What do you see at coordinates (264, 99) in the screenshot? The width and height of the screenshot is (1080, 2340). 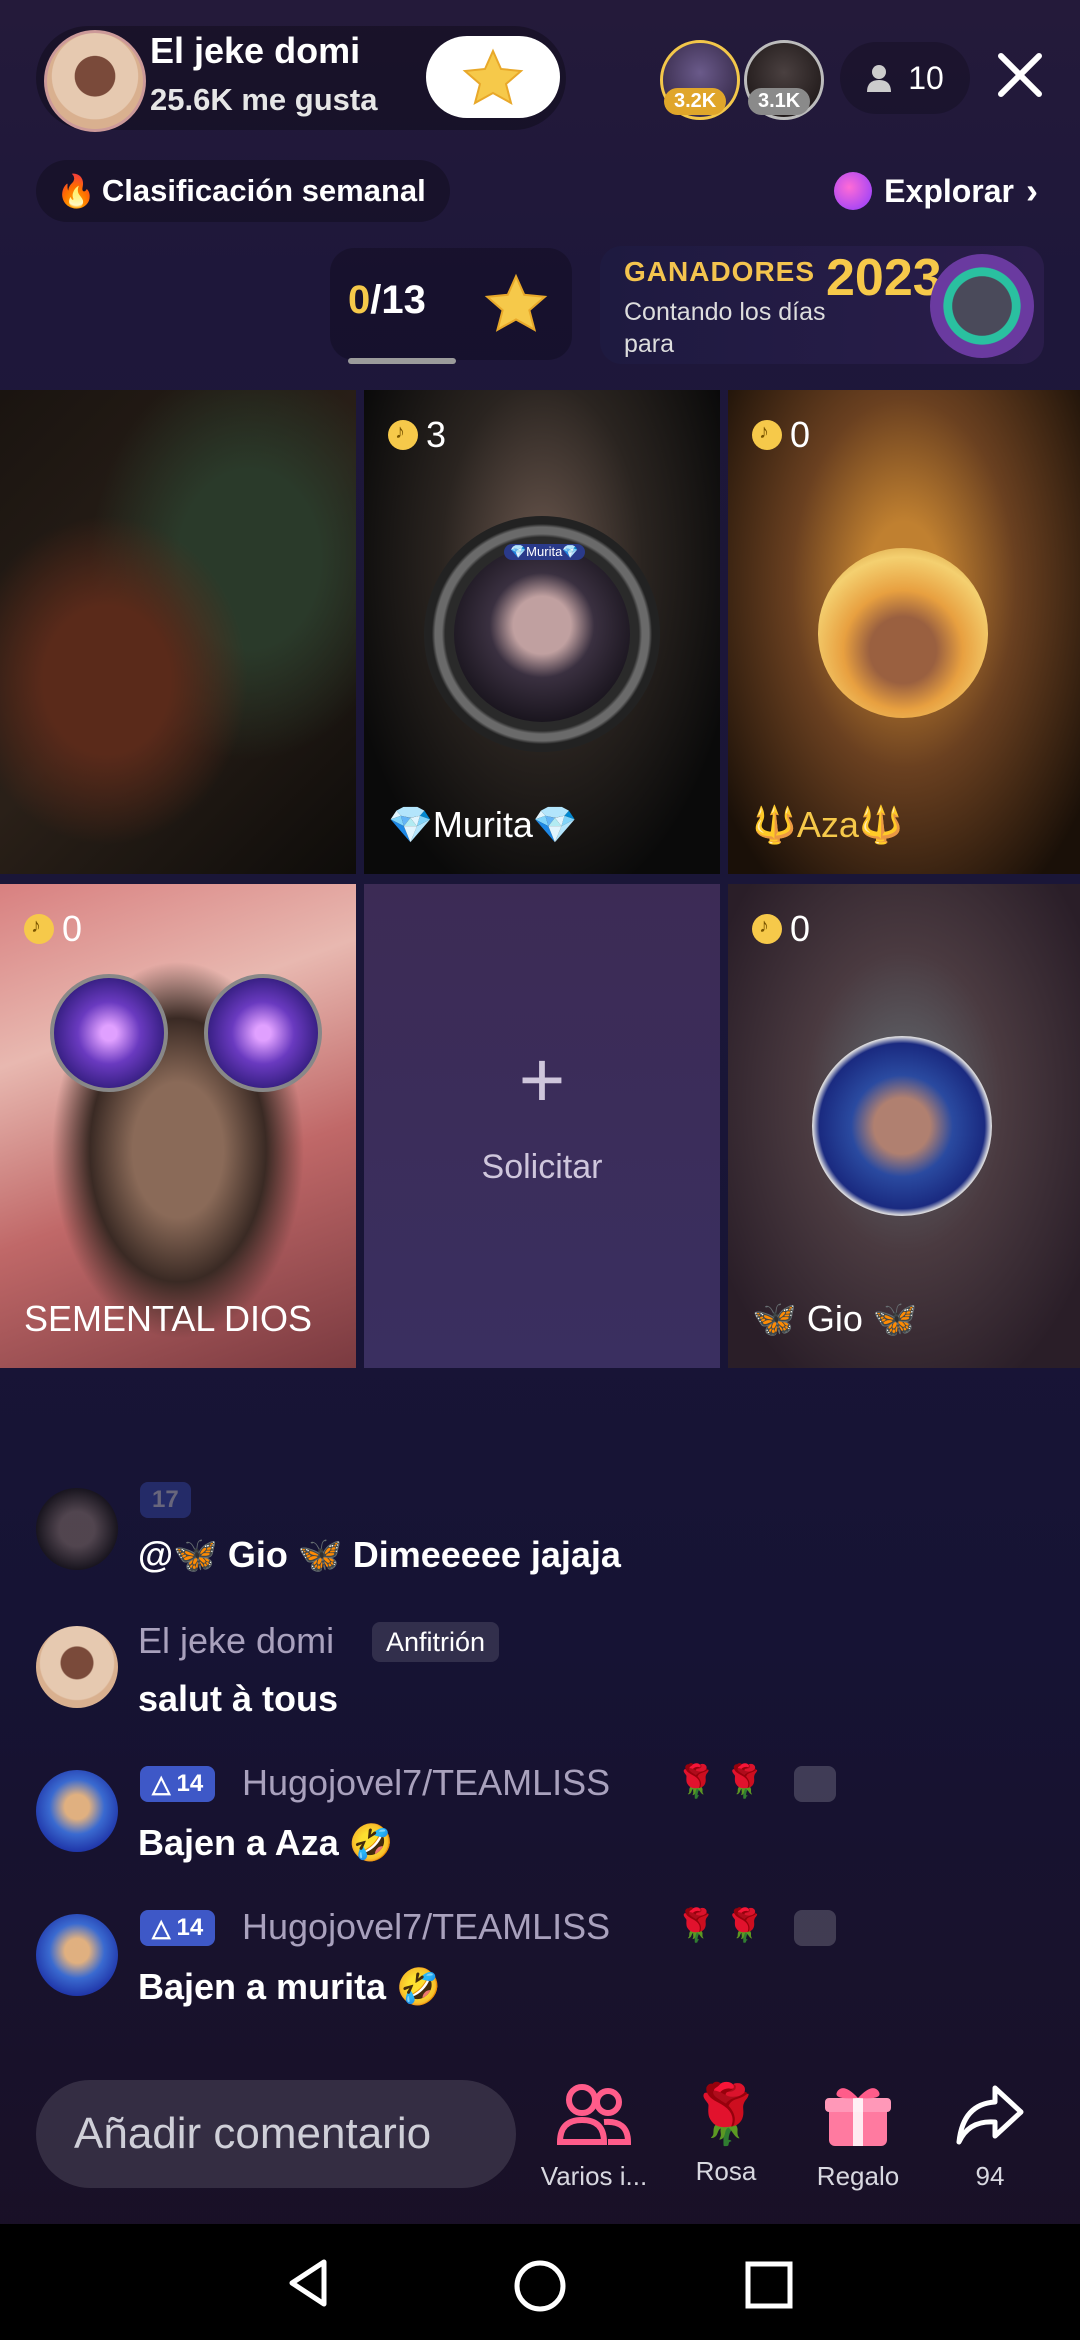 I see `host-likes: 25.6K me gusta` at bounding box center [264, 99].